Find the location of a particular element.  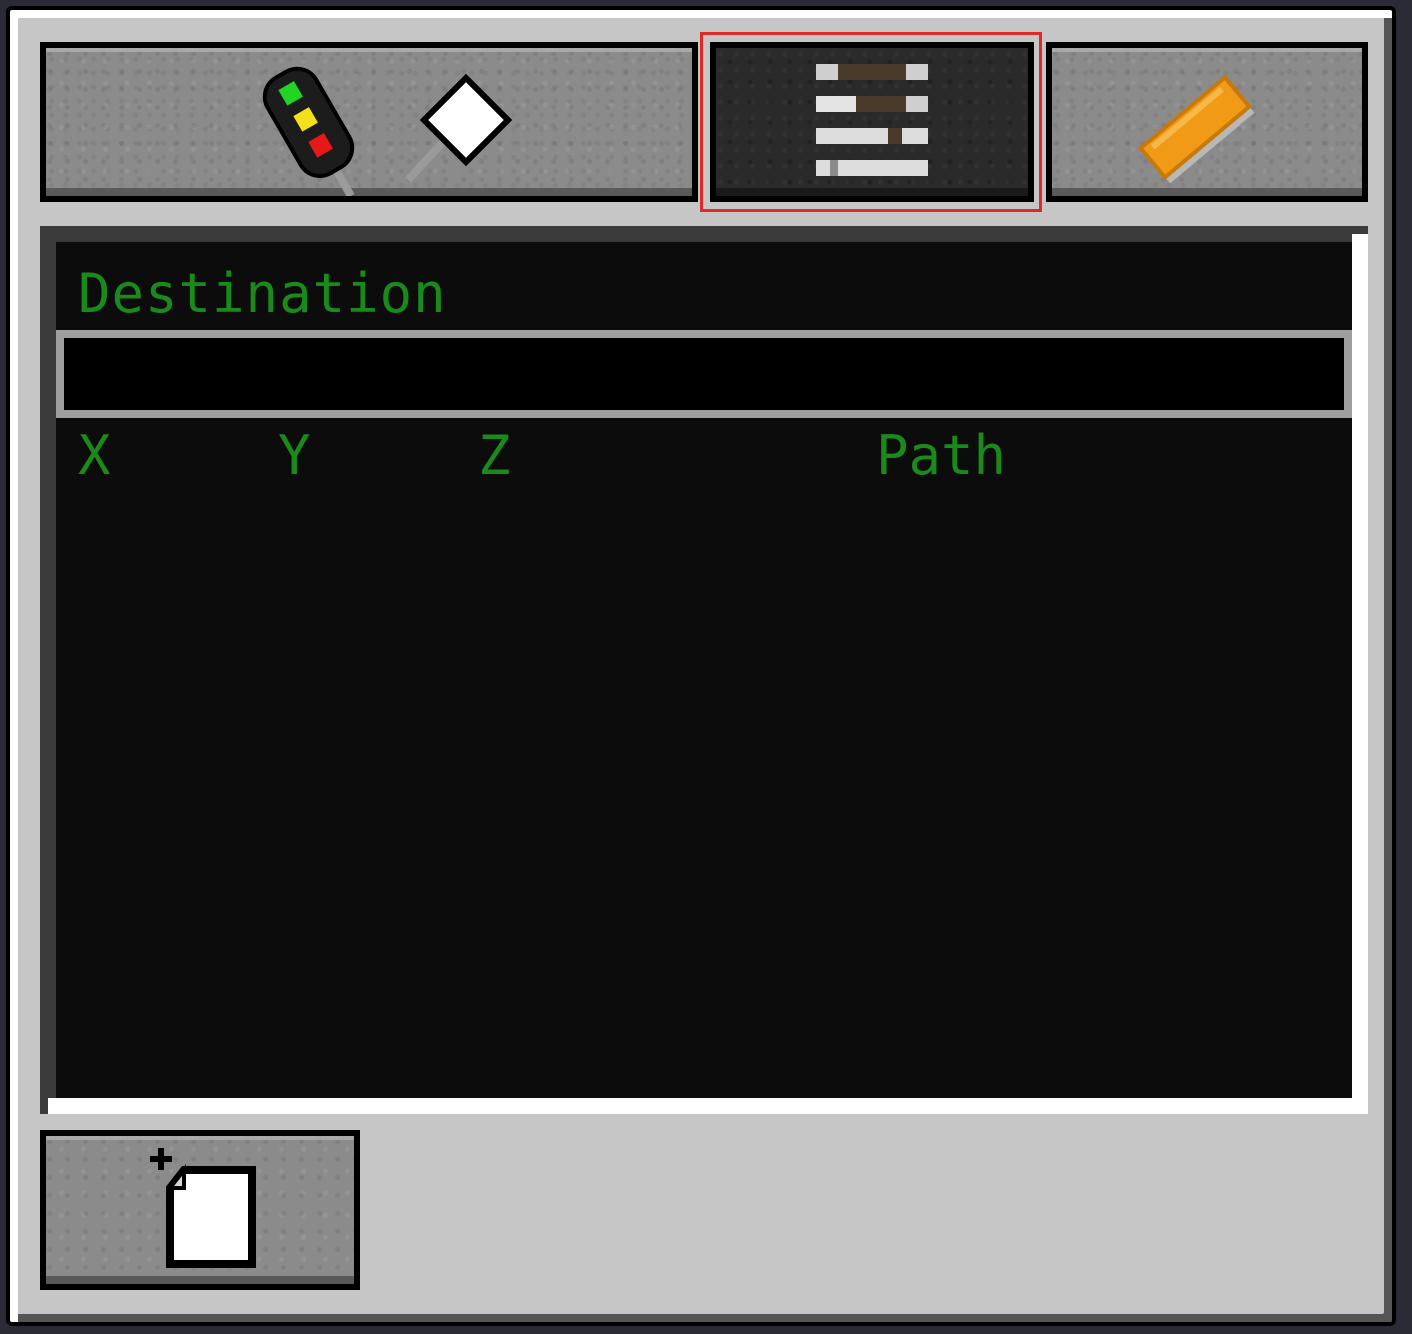

track-list-icon is located at coordinates (872, 120).